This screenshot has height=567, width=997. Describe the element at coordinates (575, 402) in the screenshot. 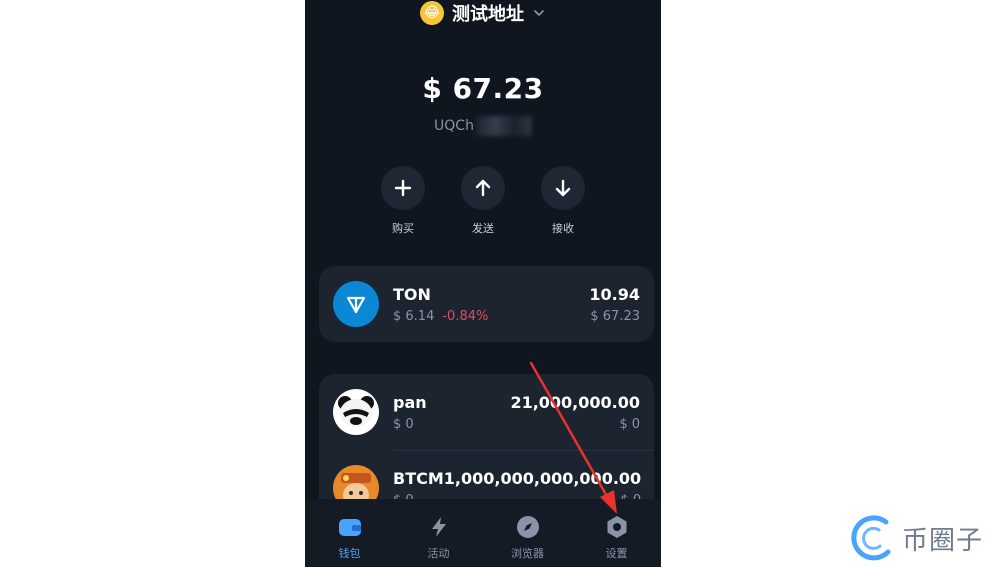

I see `asset-amount: 21,000,000.00` at that location.